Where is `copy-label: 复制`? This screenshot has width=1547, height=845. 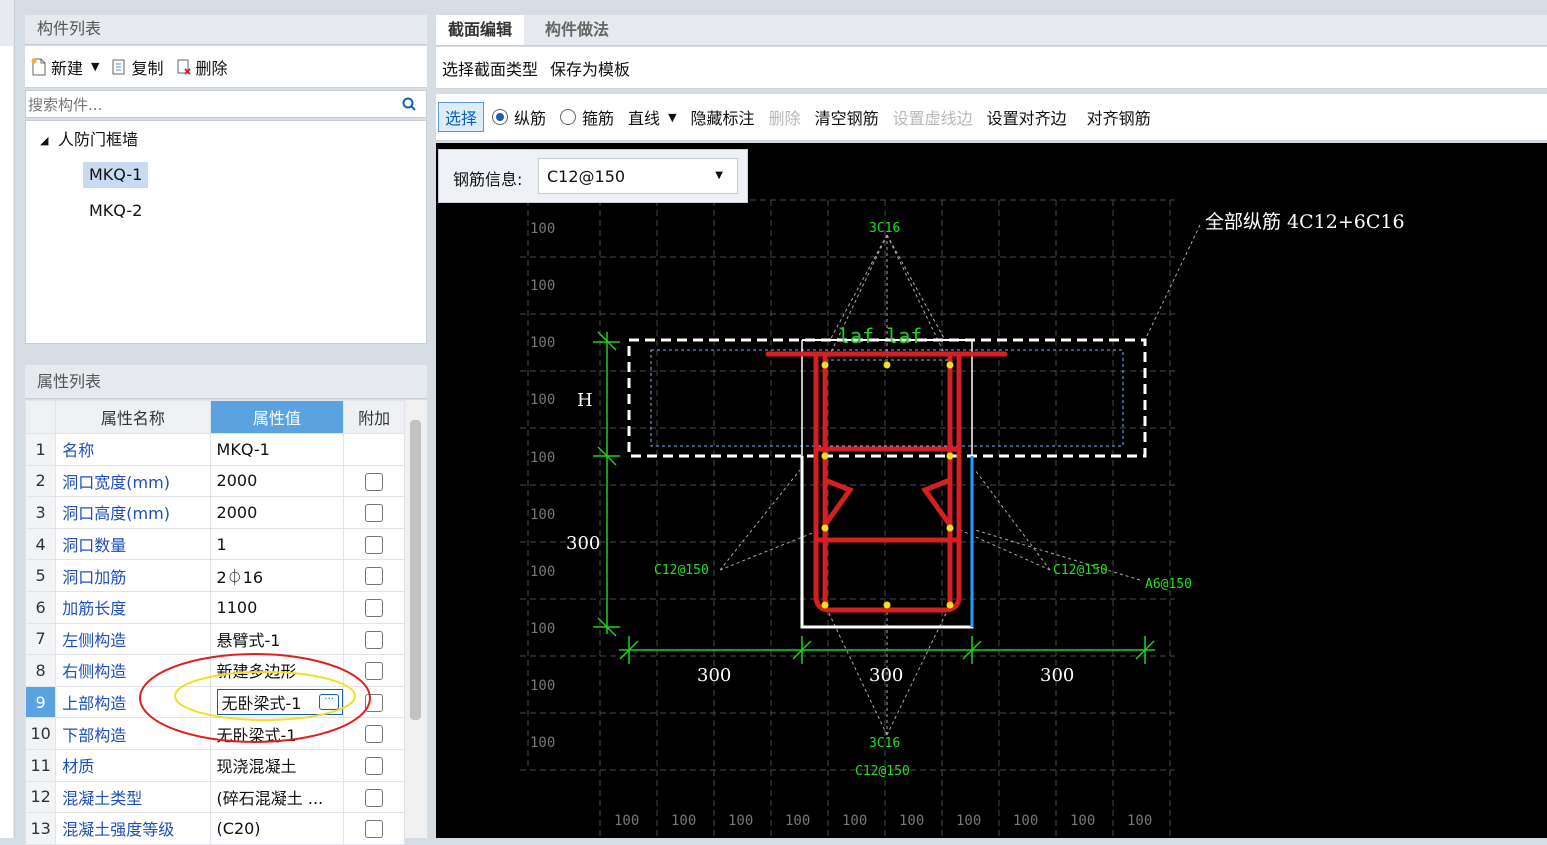
copy-label: 复制 is located at coordinates (147, 68).